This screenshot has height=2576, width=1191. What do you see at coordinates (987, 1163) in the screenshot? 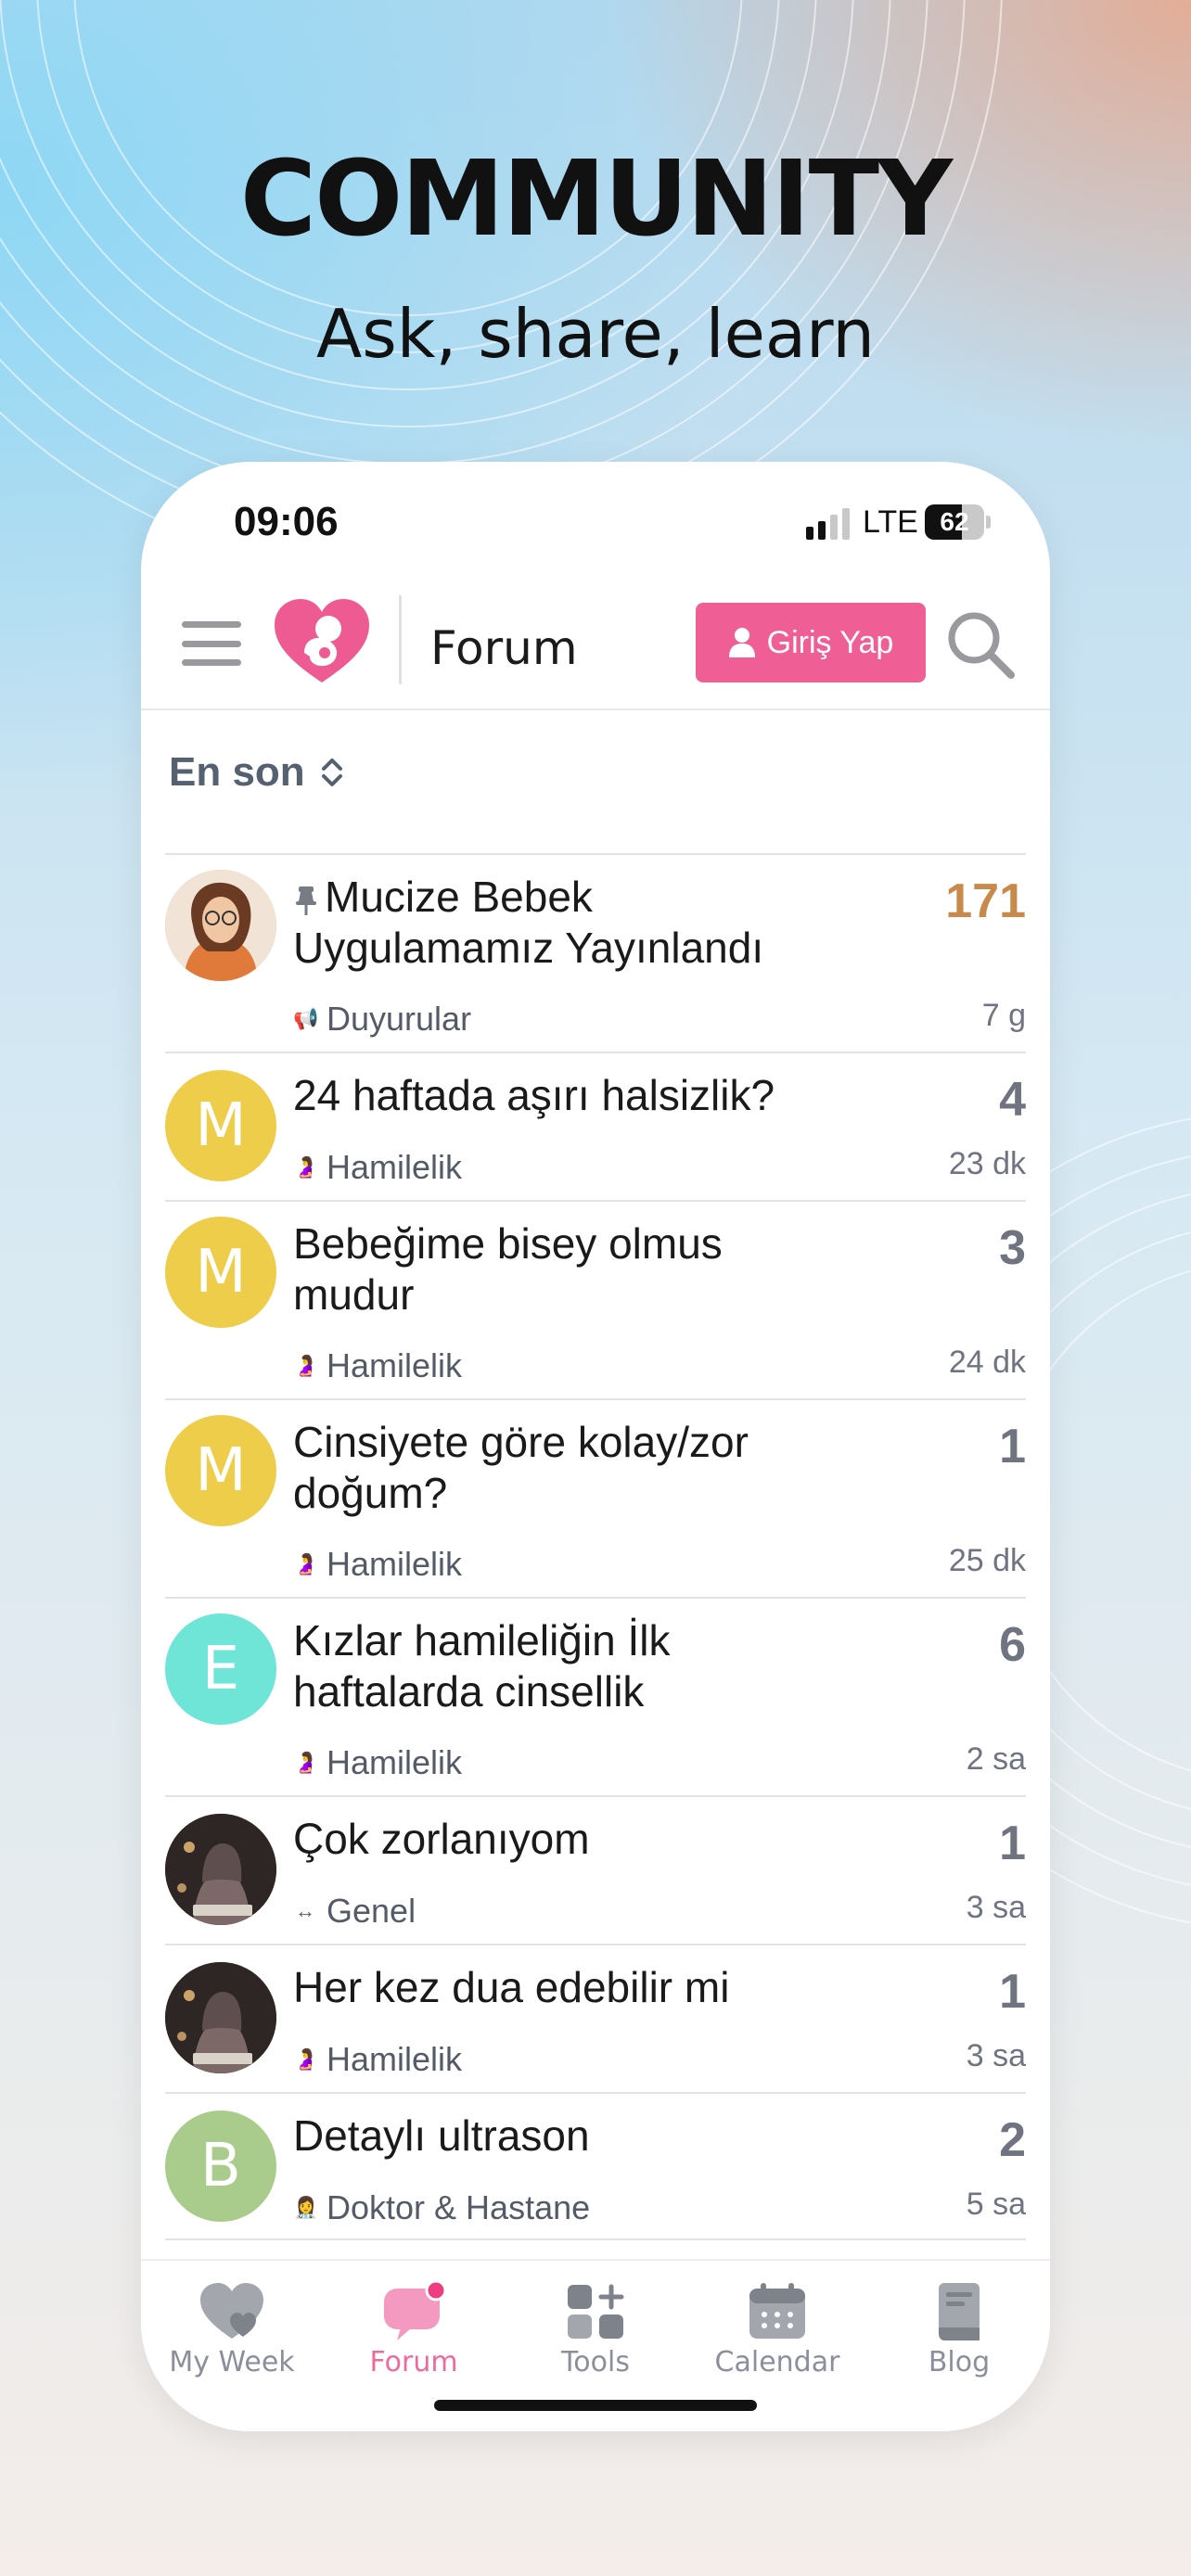
I see `topic-age: 23 dk` at bounding box center [987, 1163].